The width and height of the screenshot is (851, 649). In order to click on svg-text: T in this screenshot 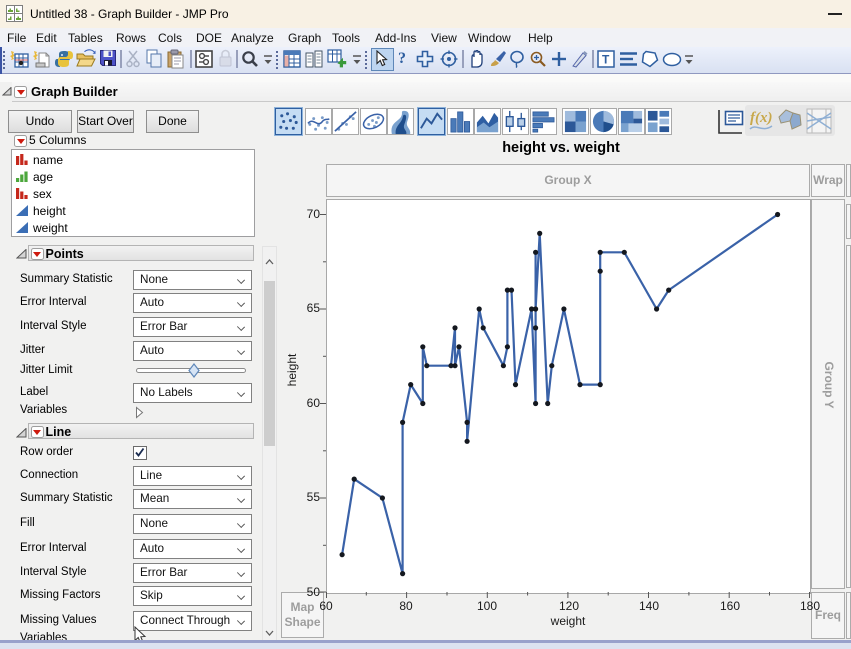, I will do `click(606, 60)`.